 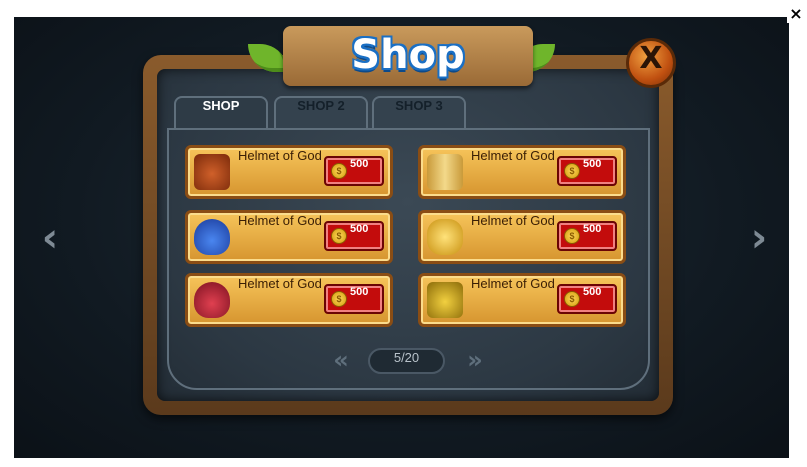 I want to click on helmet-red-icon, so click(x=212, y=172).